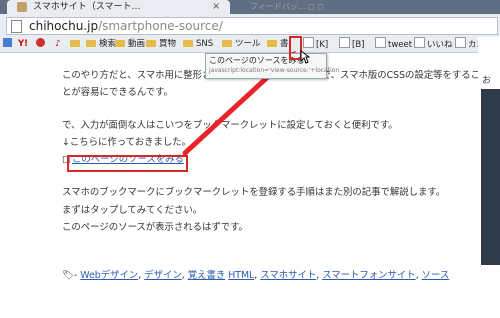  I want to click on mouse-cursor-icon, so click(305, 57).